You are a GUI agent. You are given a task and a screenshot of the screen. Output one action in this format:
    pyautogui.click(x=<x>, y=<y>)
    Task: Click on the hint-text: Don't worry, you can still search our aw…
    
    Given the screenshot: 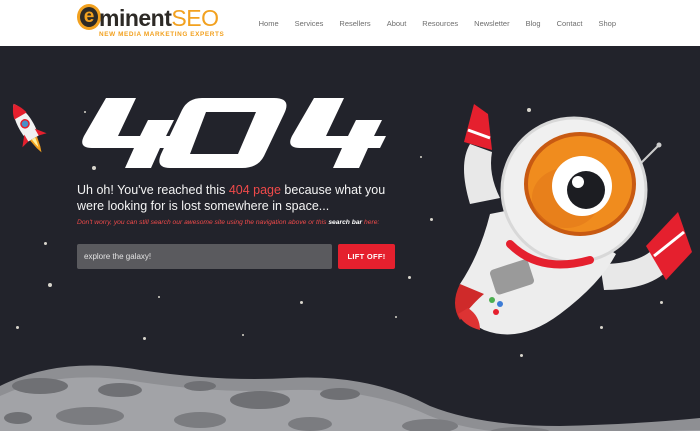 What is the action you would take?
    pyautogui.click(x=203, y=222)
    